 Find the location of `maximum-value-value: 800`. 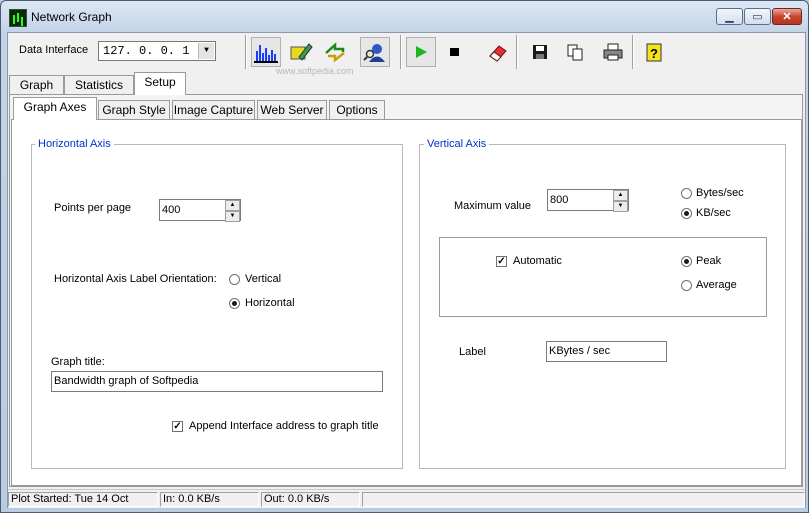

maximum-value-value: 800 is located at coordinates (559, 200).